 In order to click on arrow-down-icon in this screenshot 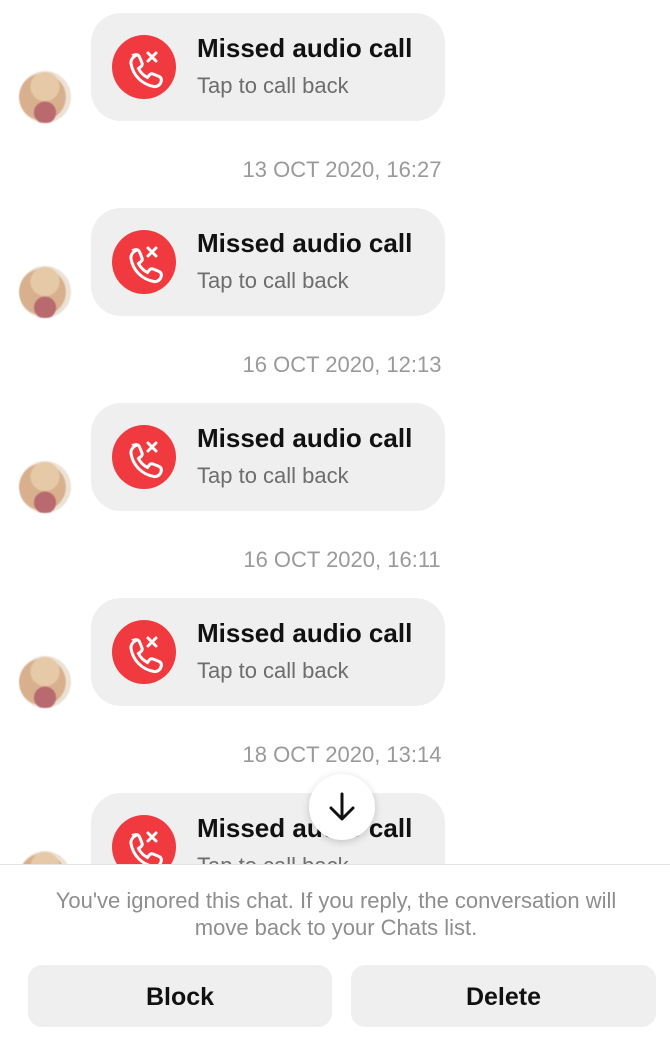, I will do `click(342, 806)`.